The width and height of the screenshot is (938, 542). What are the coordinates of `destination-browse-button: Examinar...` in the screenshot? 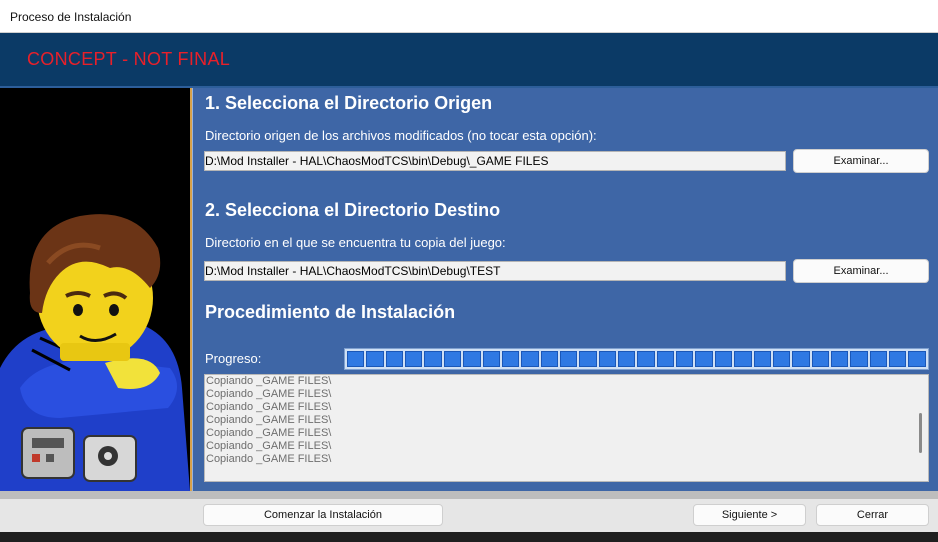 It's located at (861, 271).